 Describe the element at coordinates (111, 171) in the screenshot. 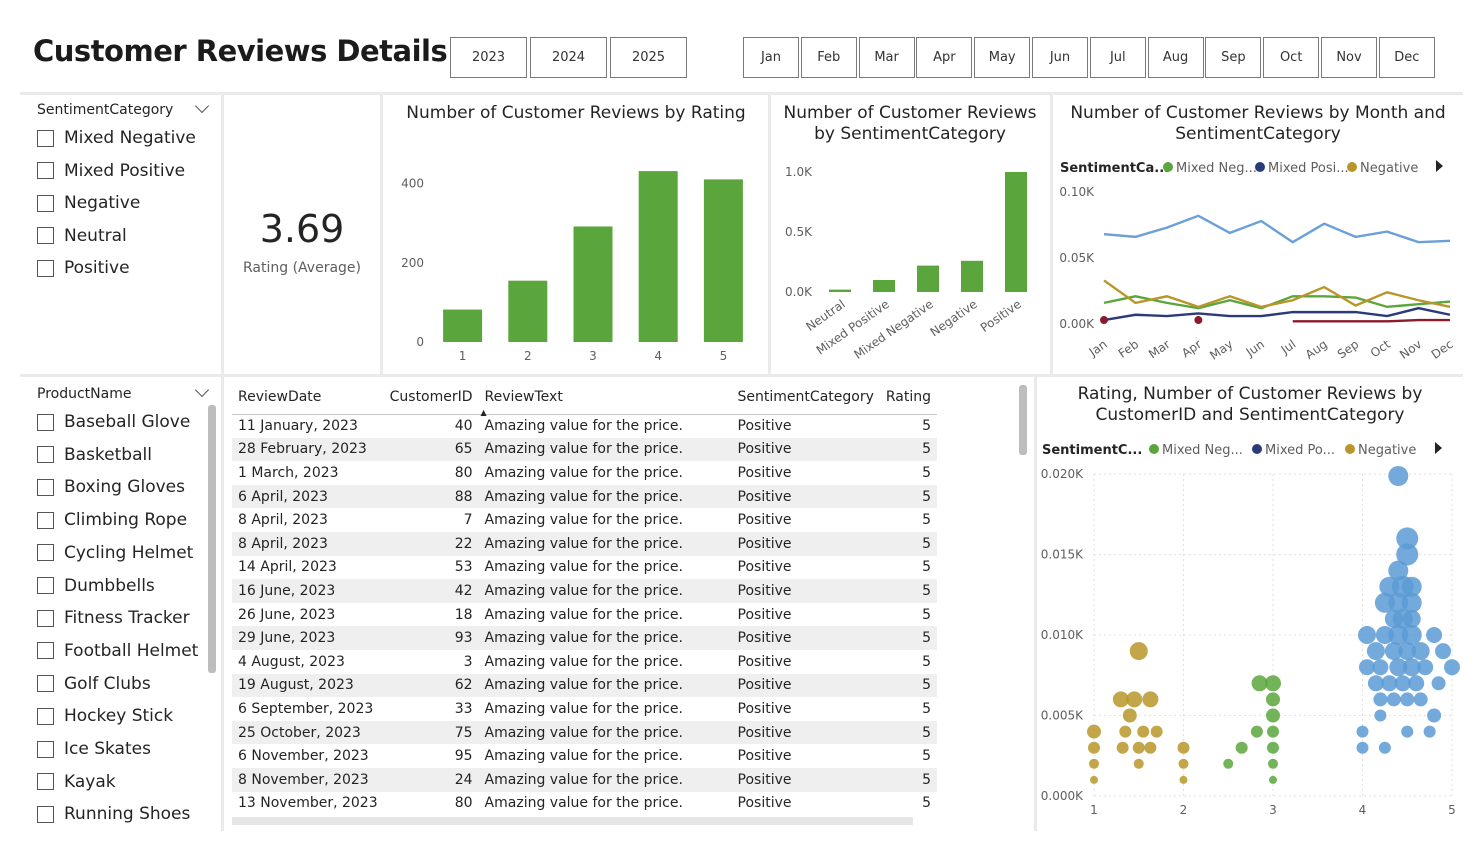

I see `sentiment-slicer-item: Mixed Positive` at that location.